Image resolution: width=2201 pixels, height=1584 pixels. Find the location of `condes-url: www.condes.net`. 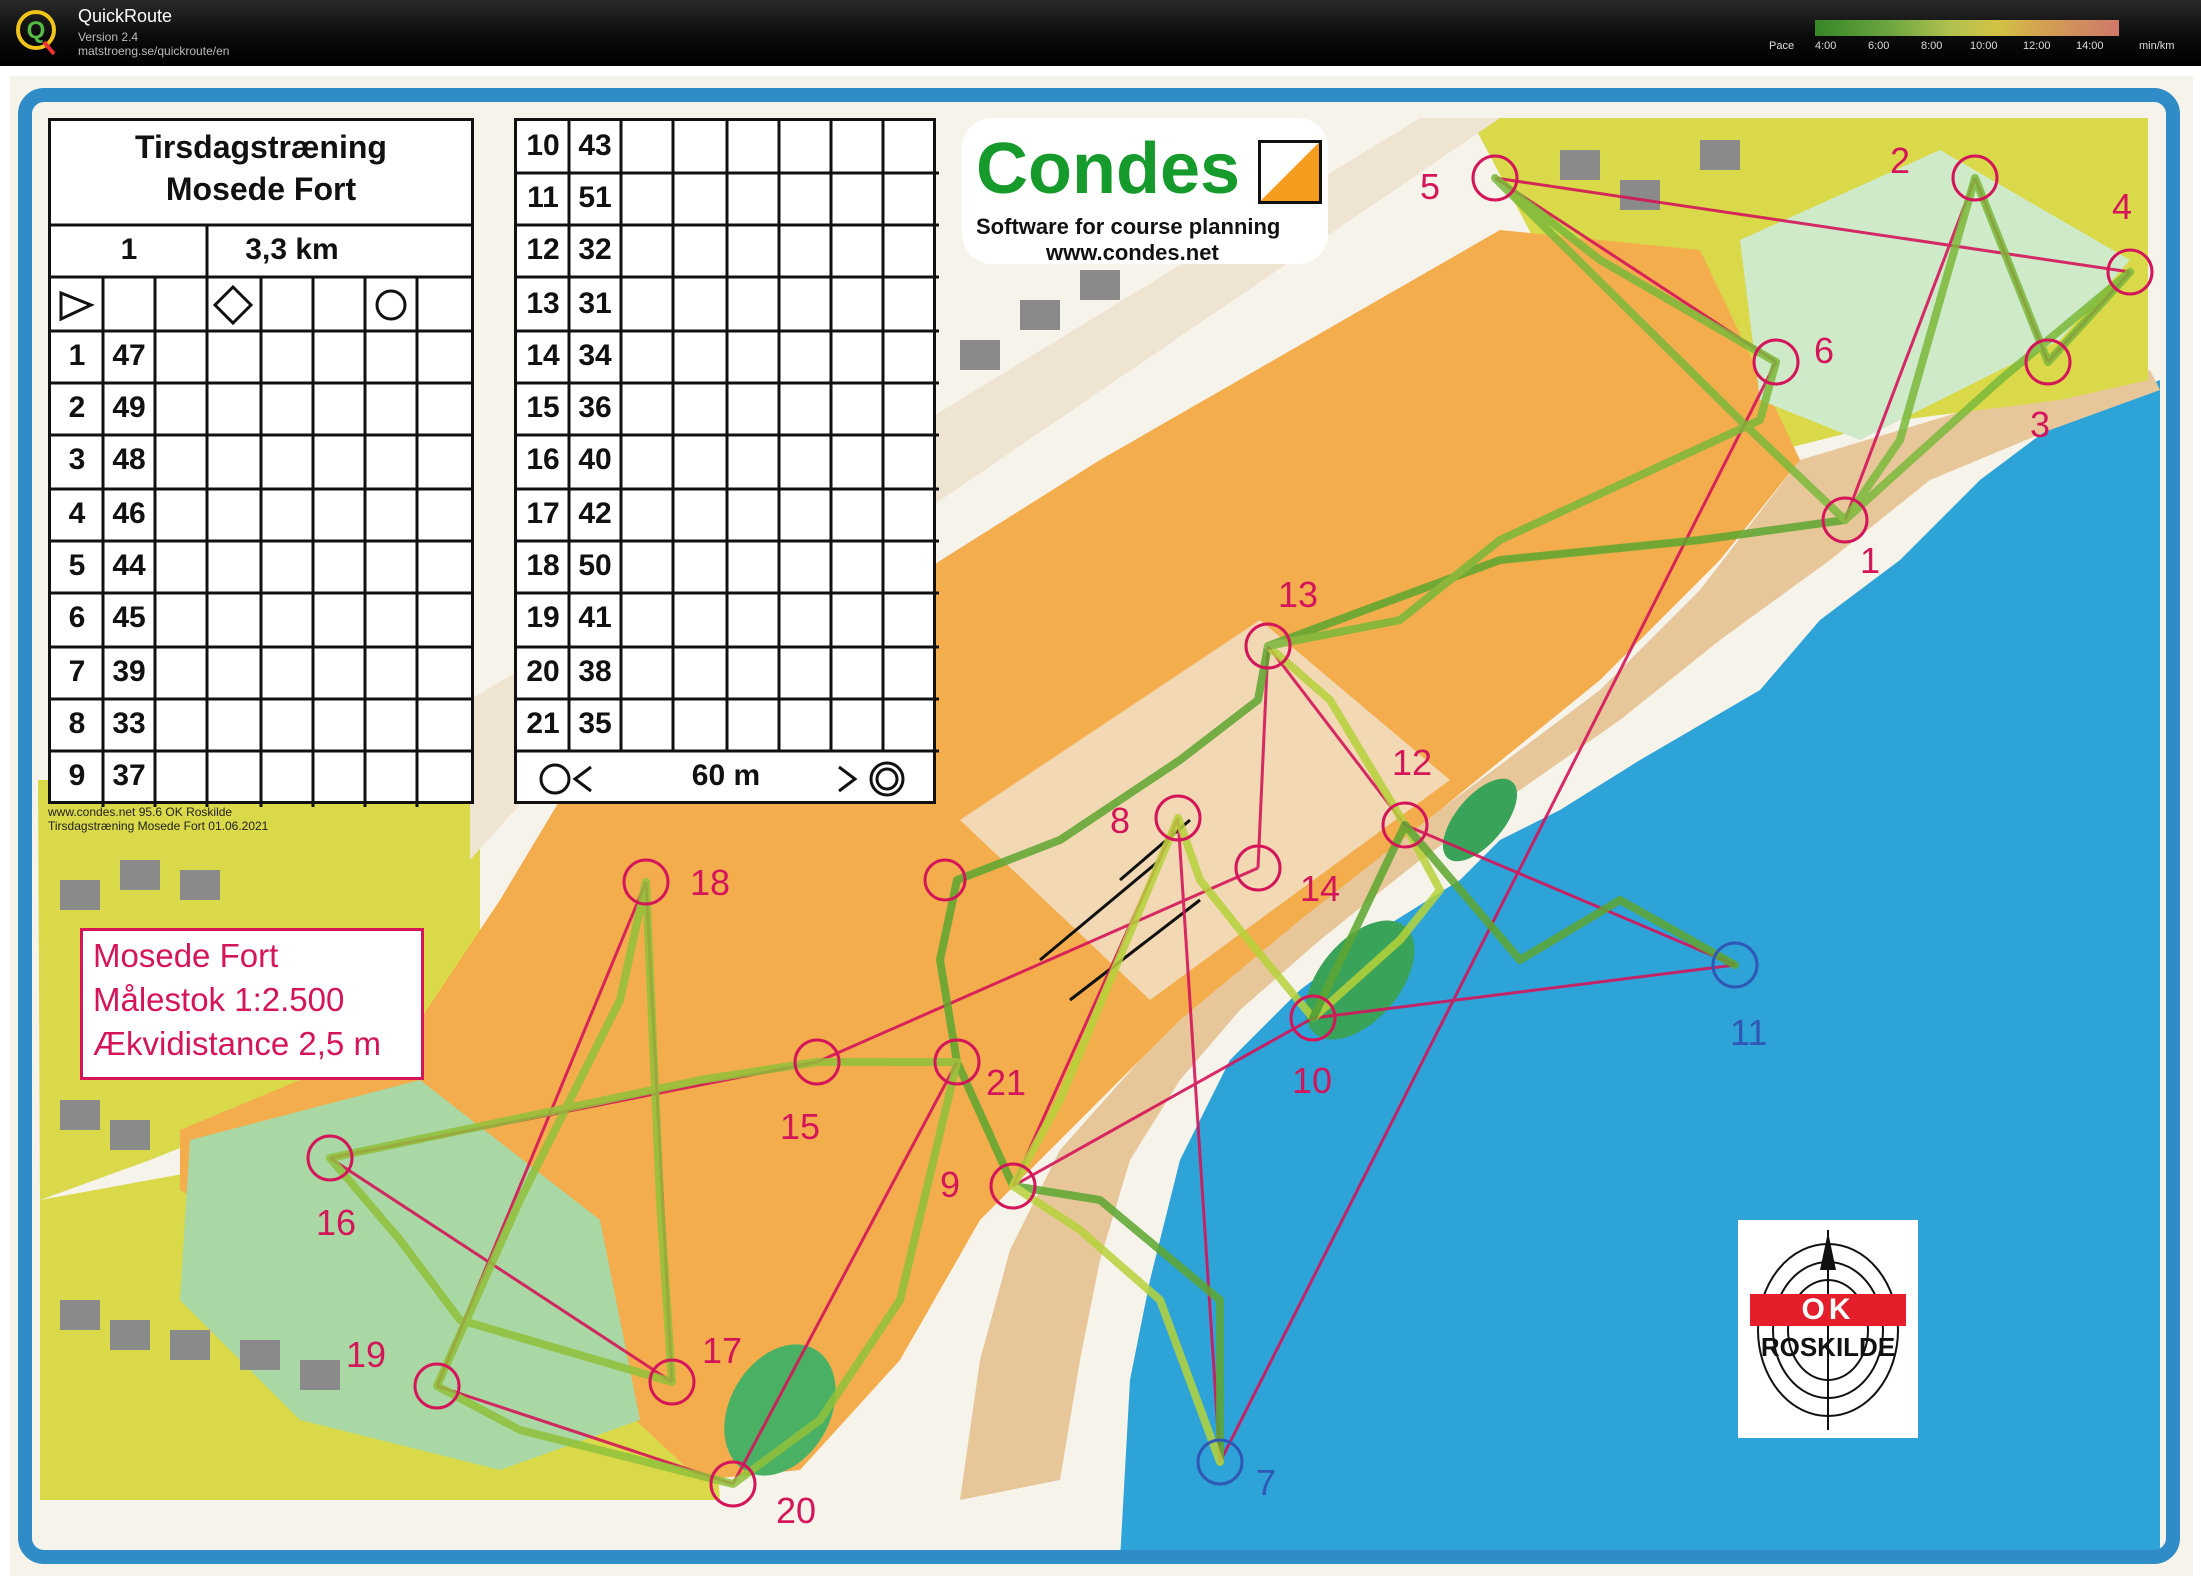

condes-url: www.condes.net is located at coordinates (1132, 252).